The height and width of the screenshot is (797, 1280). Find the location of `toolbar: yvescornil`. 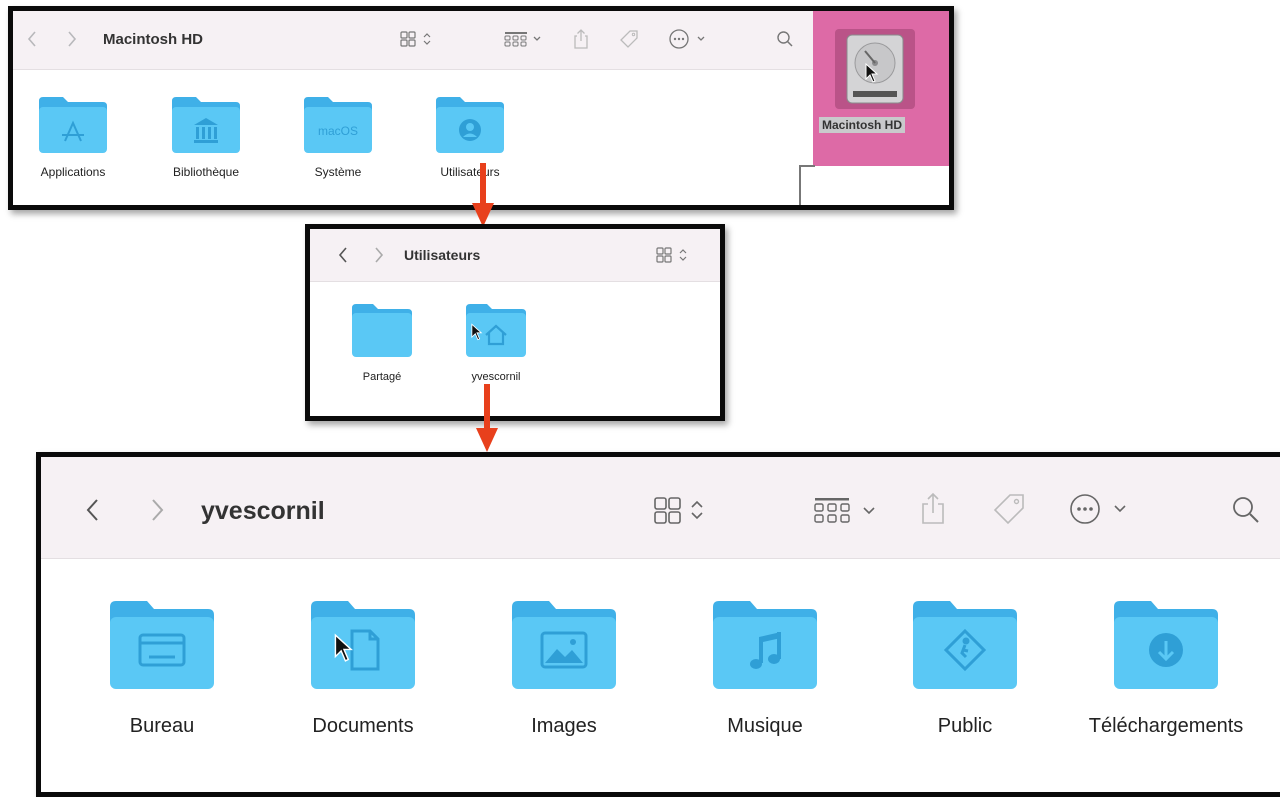

toolbar: yvescornil is located at coordinates (660, 508).